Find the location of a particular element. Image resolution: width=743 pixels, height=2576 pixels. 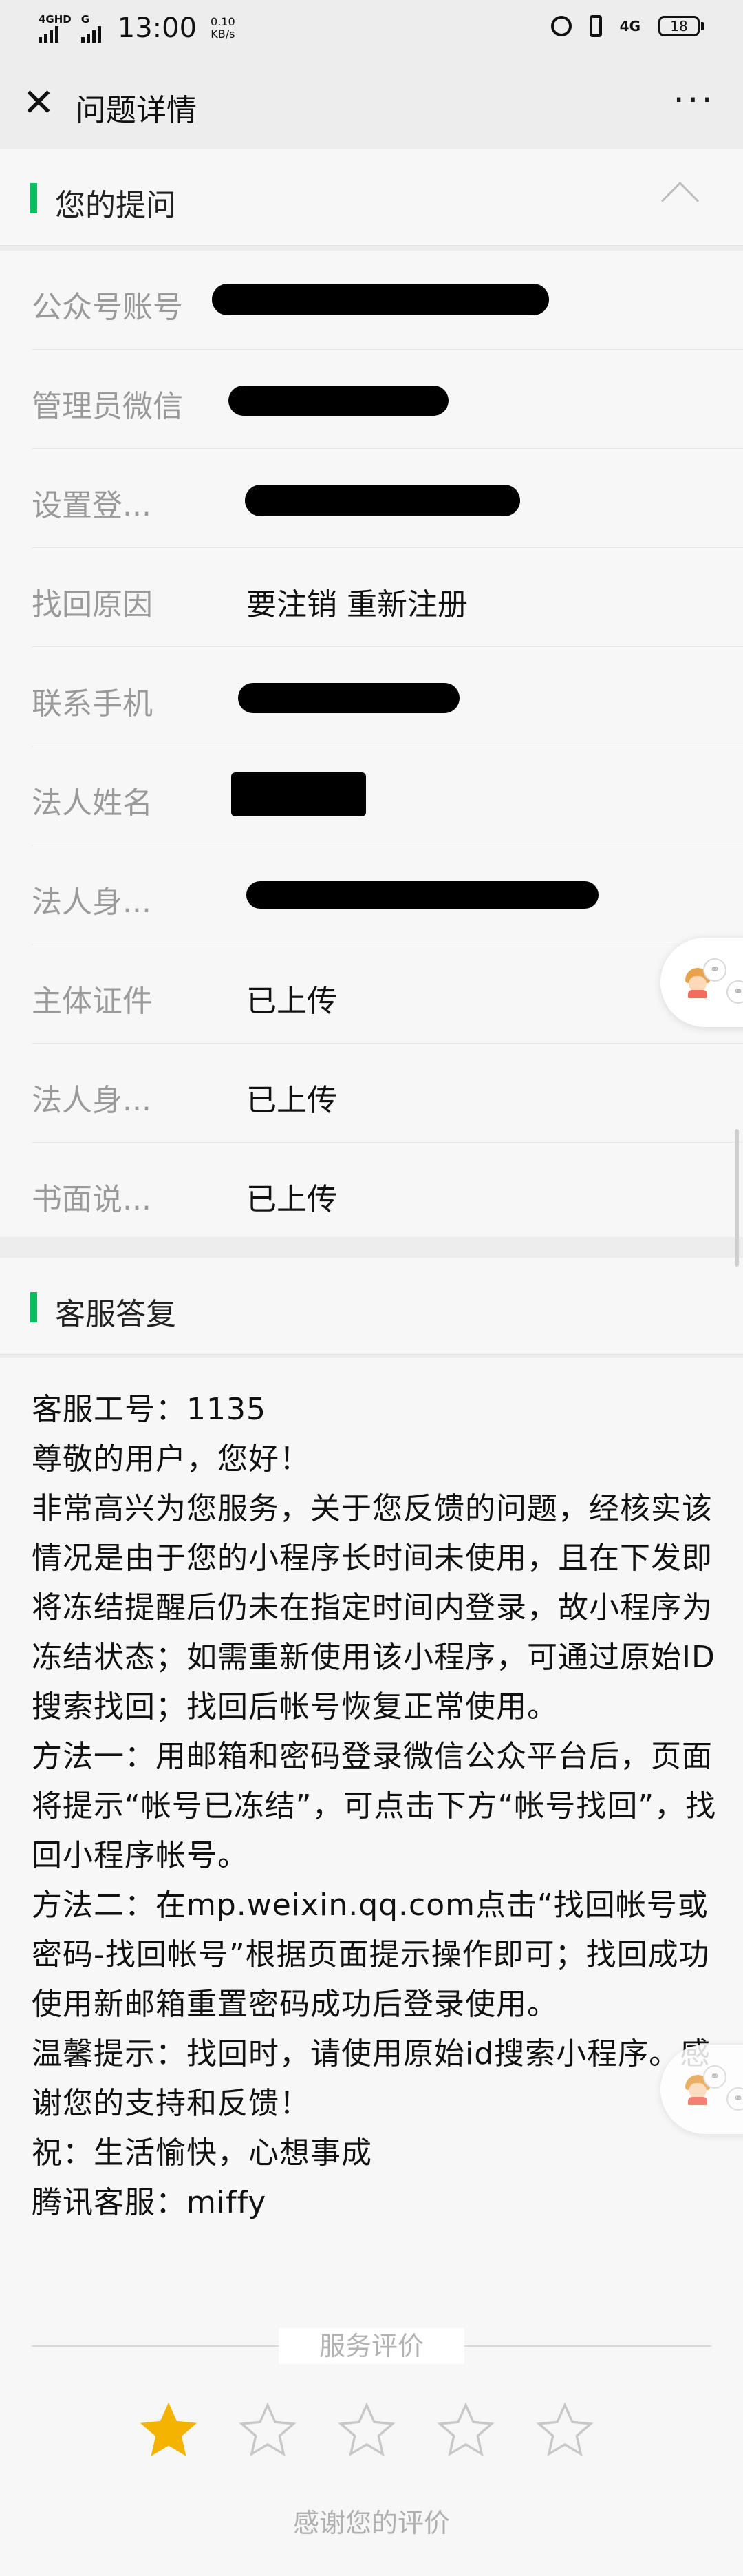

network-speed: 0.10 KB/s is located at coordinates (223, 28).